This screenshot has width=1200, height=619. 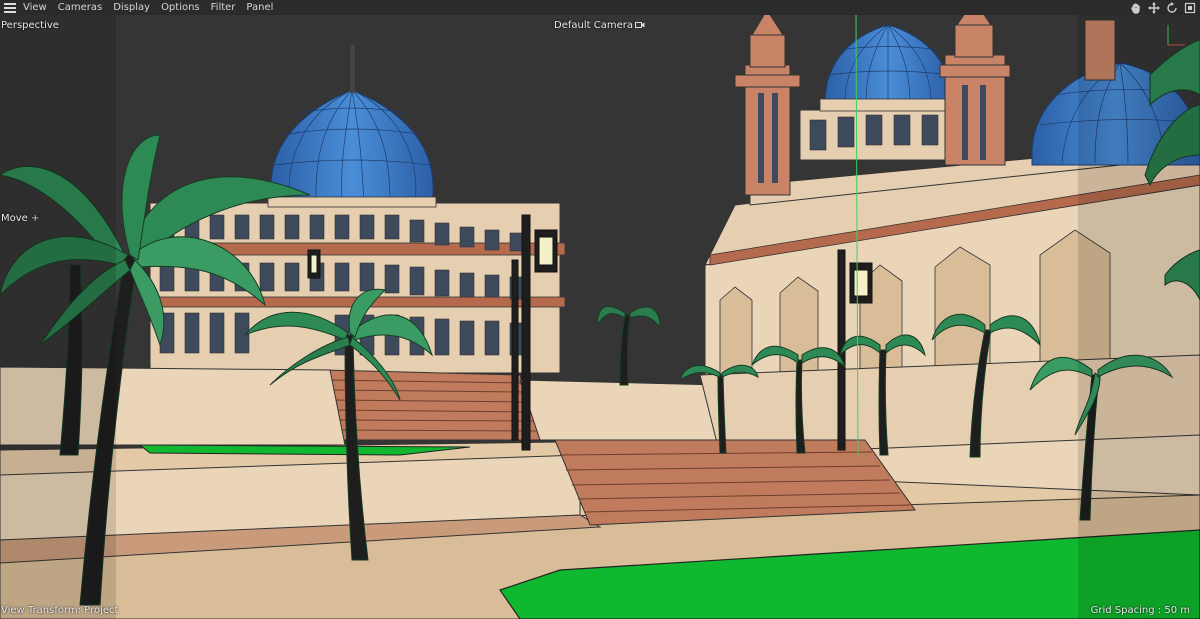 I want to click on hand-pan-icon, so click(x=1136, y=8).